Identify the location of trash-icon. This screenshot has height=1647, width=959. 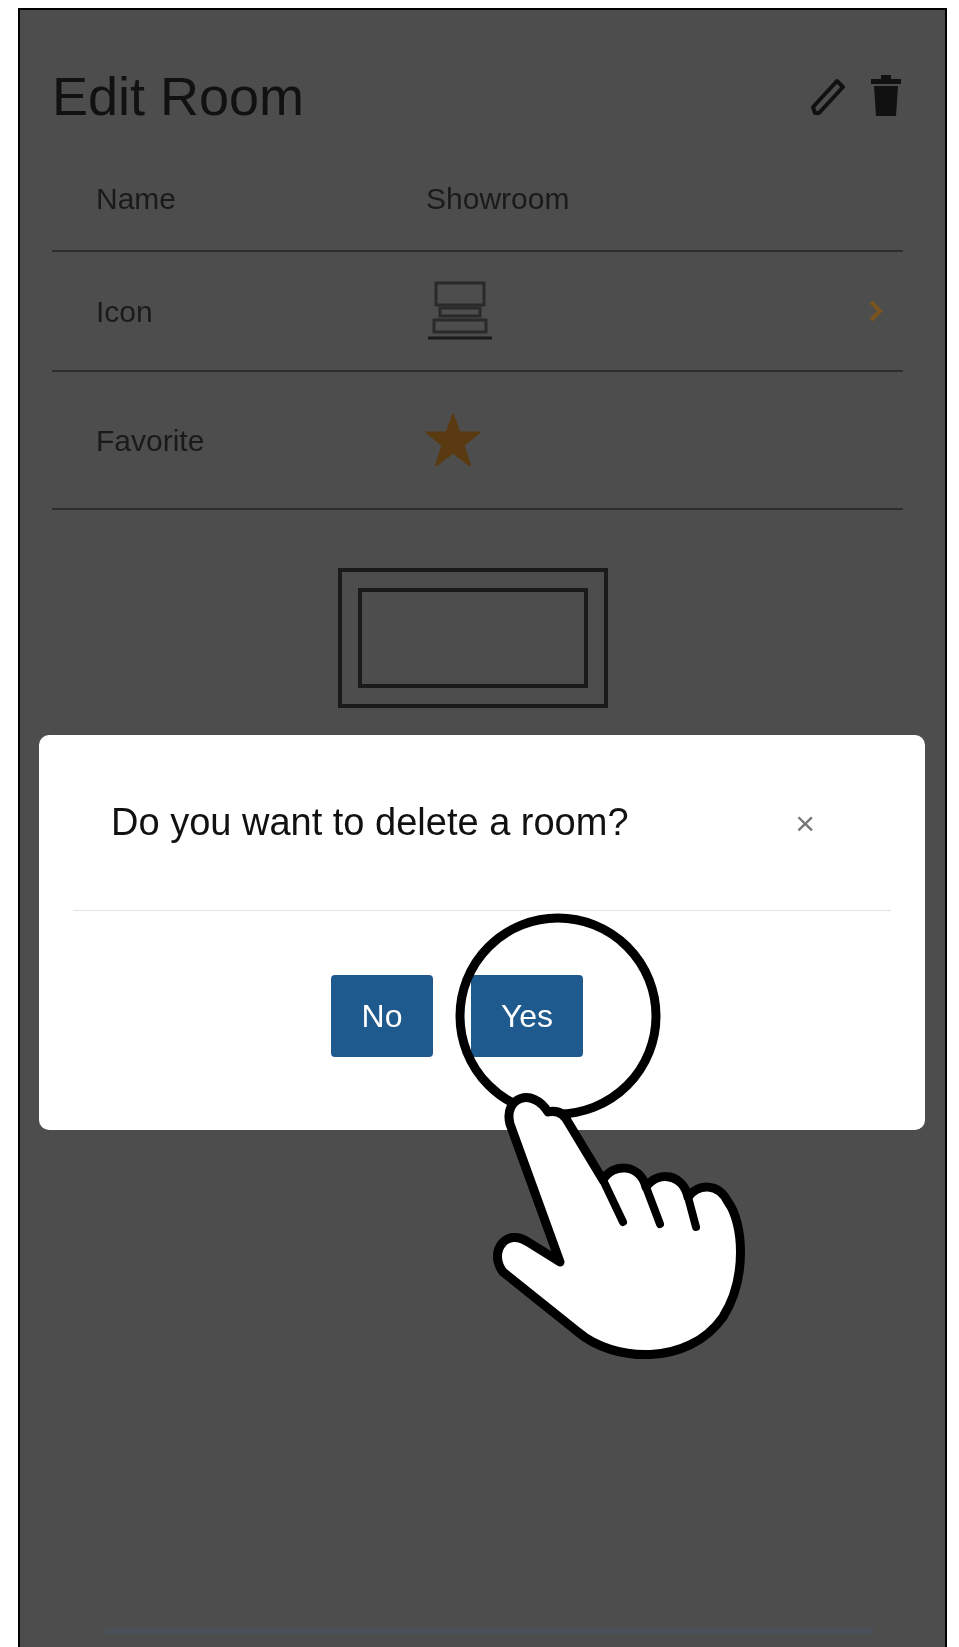
(886, 96).